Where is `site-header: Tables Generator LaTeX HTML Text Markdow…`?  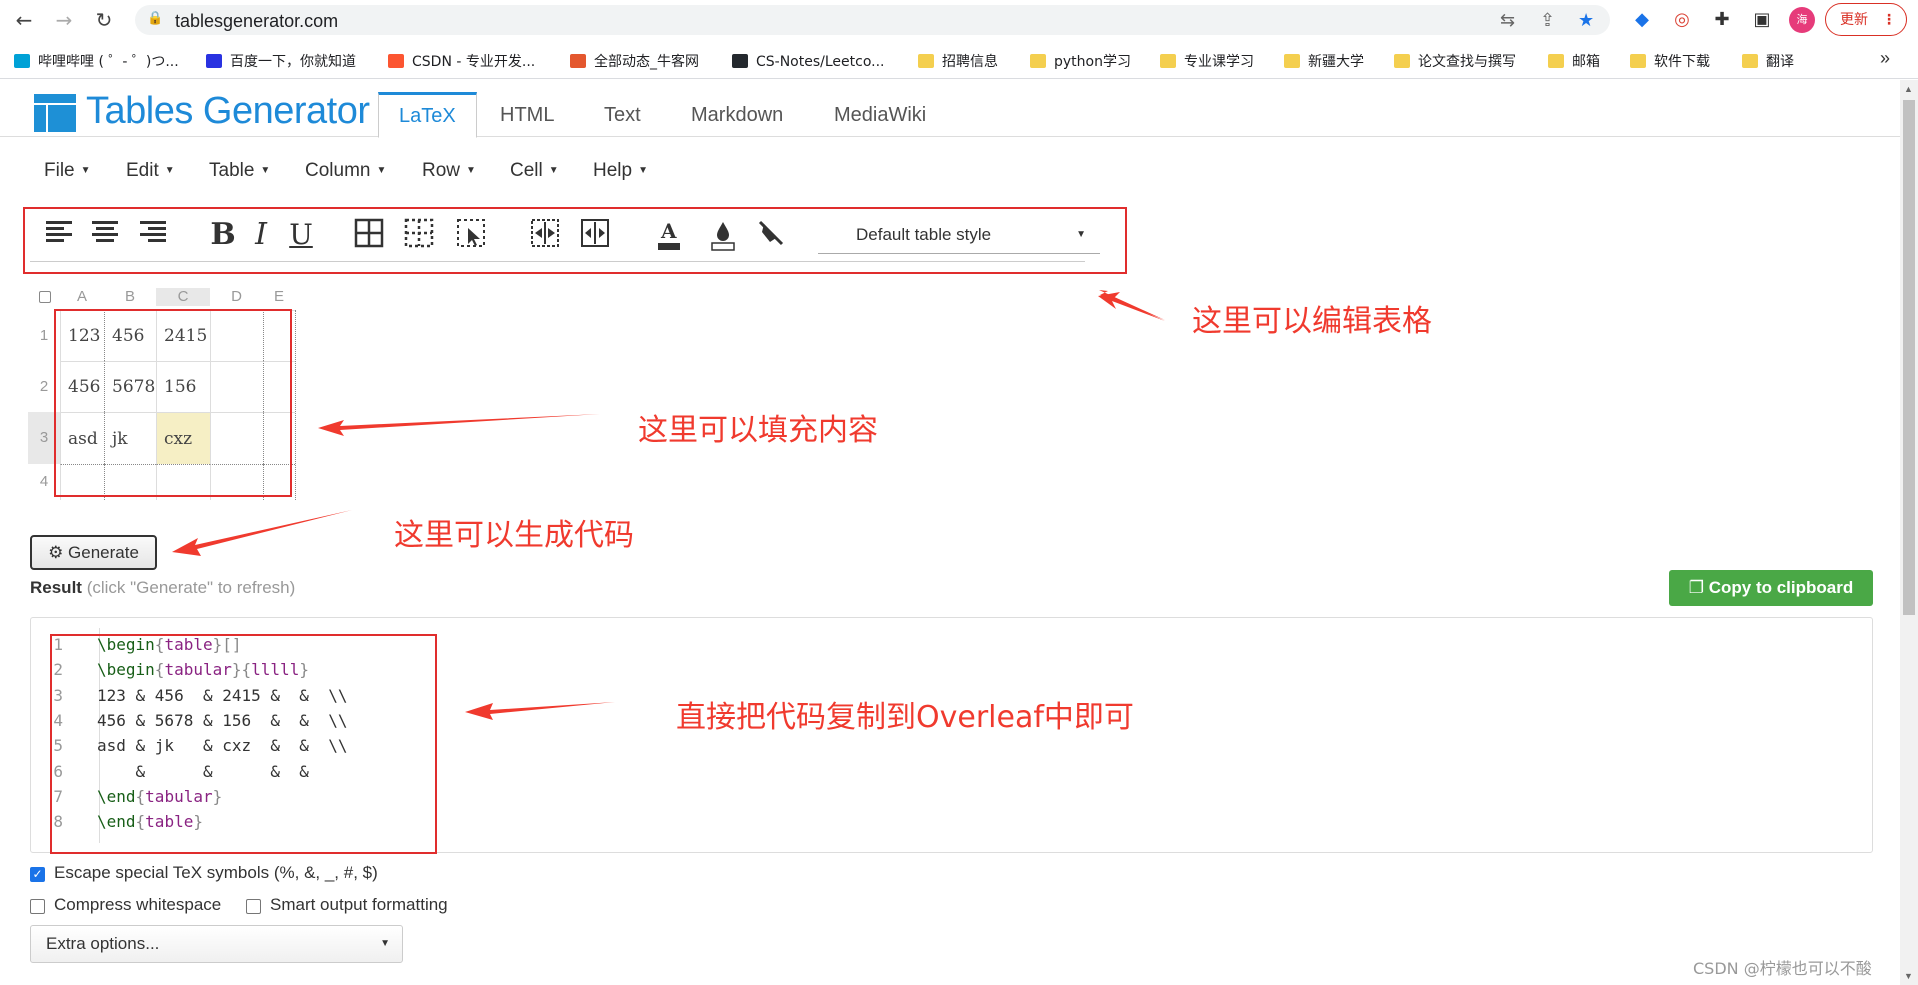
site-header: Tables Generator LaTeX HTML Text Markdow… is located at coordinates (950, 109).